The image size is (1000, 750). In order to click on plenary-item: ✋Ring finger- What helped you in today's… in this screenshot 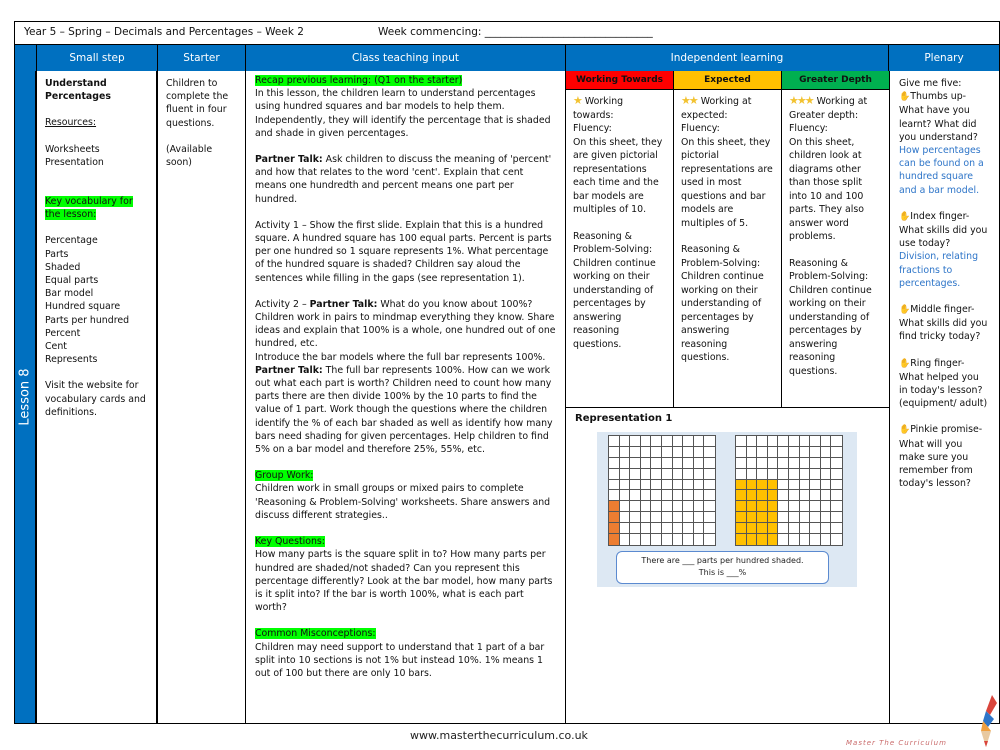, I will do `click(944, 384)`.